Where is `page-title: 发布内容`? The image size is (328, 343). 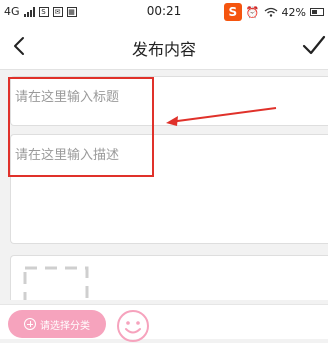
page-title: 发布内容 is located at coordinates (163, 49).